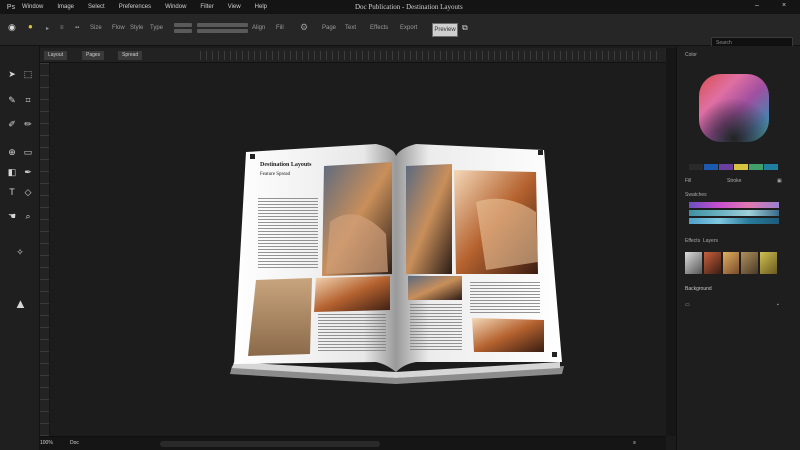 This screenshot has height=450, width=800. What do you see at coordinates (757, 5) in the screenshot?
I see `minimize-button: –` at bounding box center [757, 5].